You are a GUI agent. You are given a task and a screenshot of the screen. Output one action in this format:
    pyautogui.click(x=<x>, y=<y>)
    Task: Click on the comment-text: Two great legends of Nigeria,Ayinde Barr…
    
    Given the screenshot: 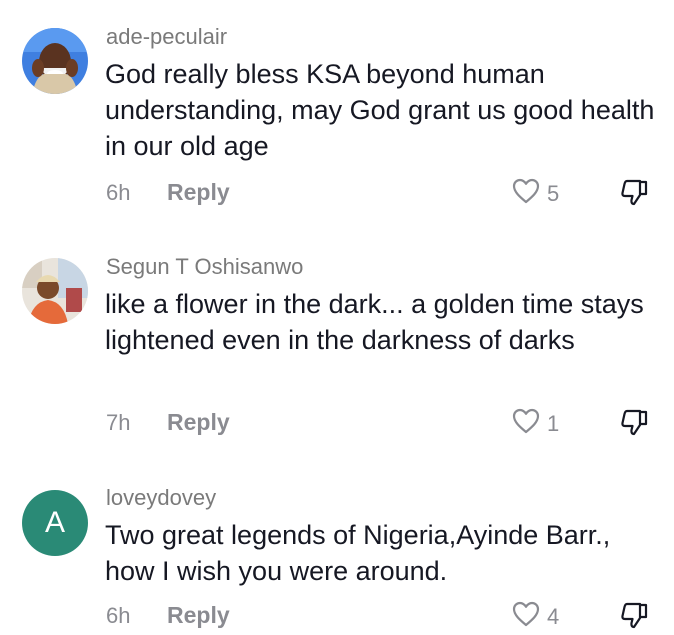 What is the action you would take?
    pyautogui.click(x=358, y=553)
    